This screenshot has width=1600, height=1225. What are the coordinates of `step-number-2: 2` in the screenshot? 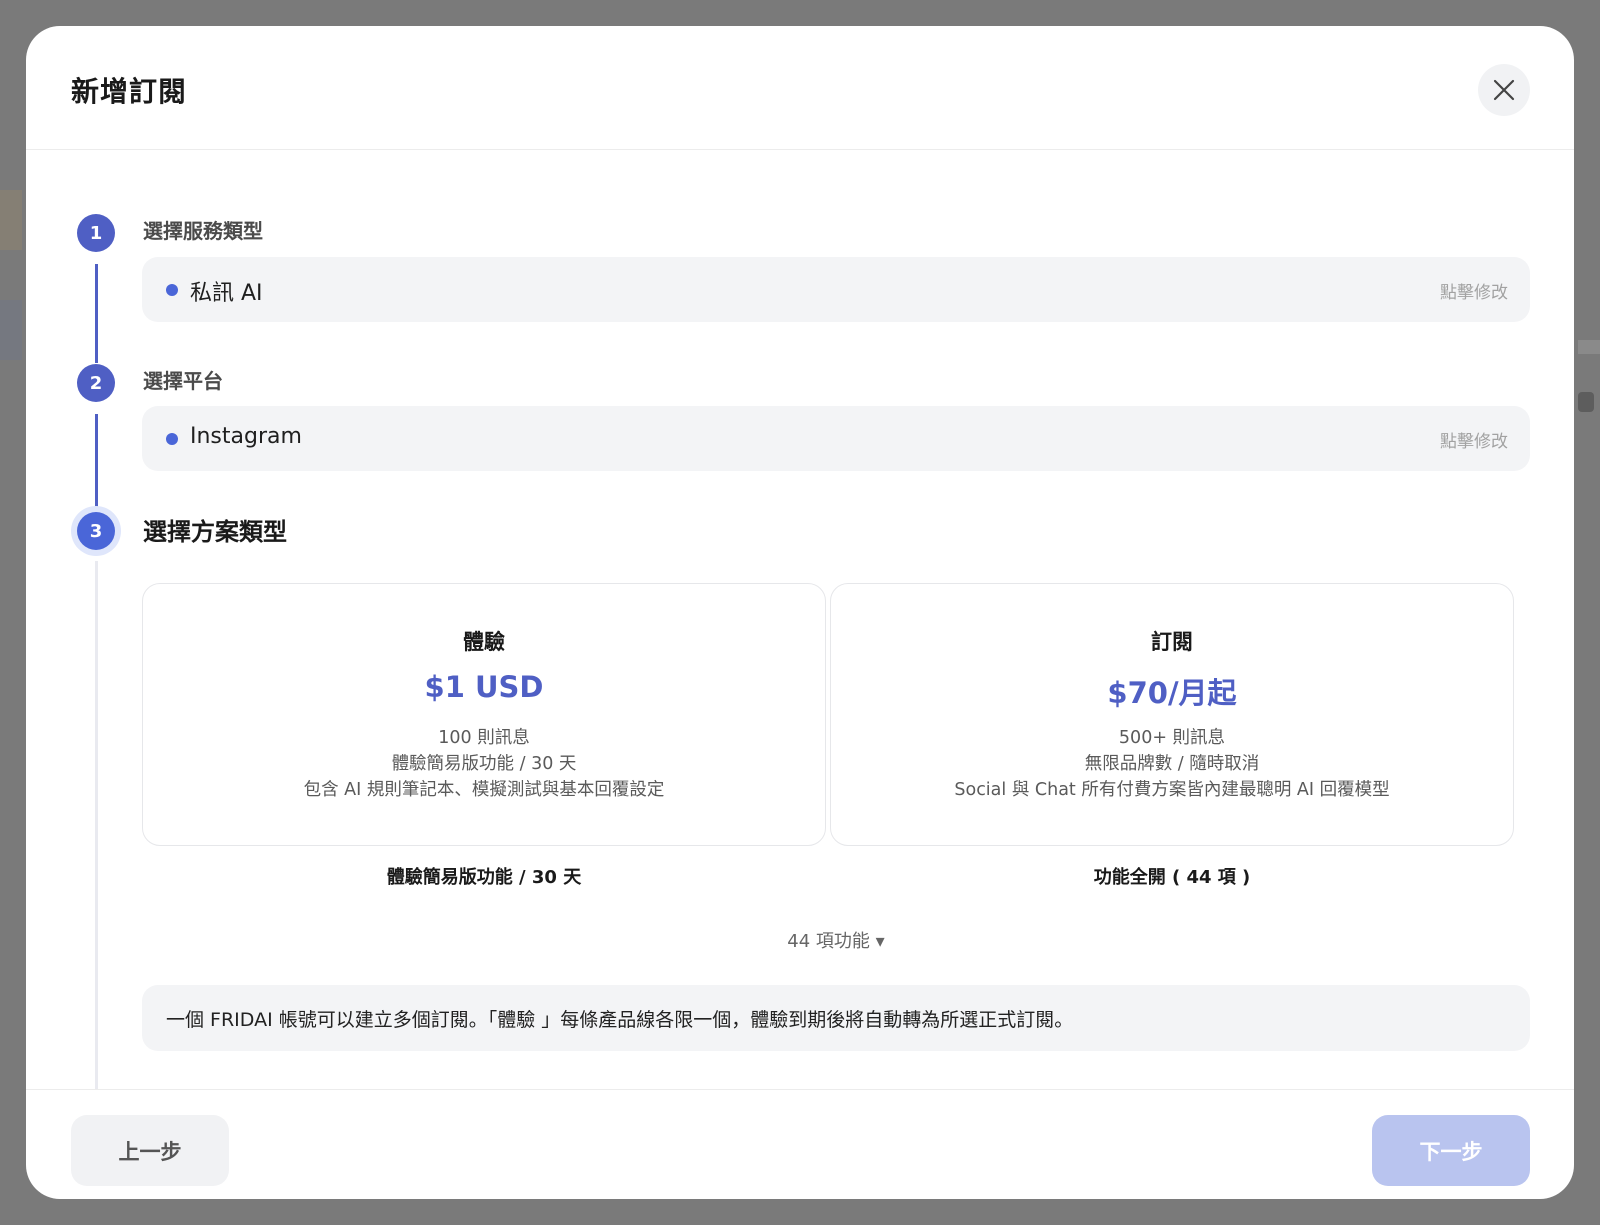 It's located at (96, 383).